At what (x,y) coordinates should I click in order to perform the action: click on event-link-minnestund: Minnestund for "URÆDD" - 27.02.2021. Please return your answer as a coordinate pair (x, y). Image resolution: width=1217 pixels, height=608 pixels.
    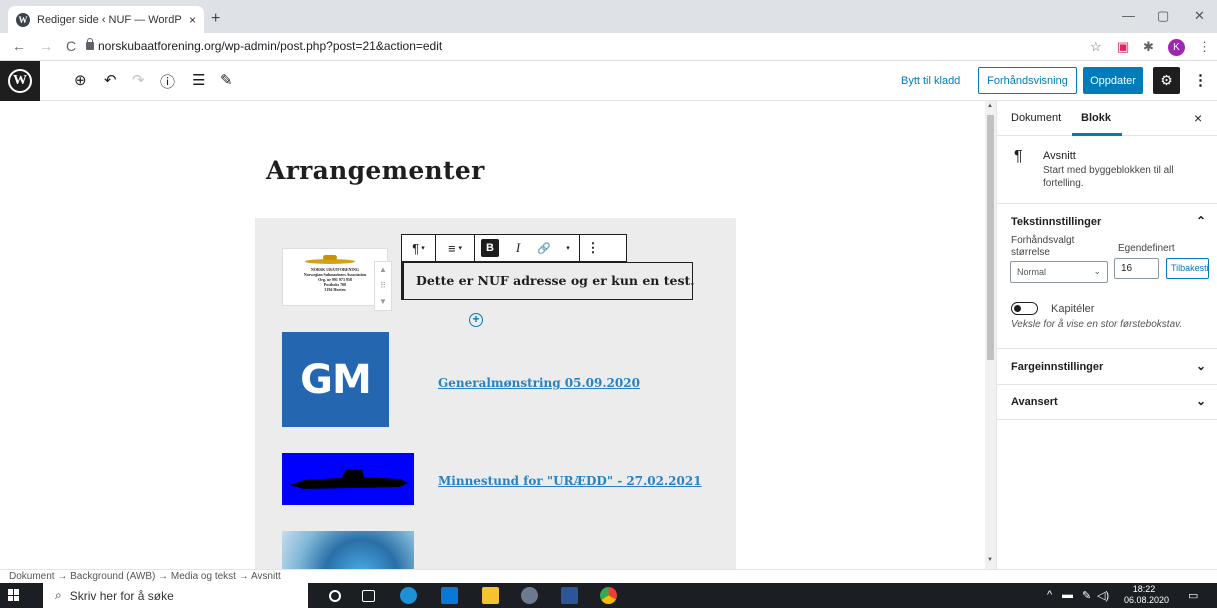
    Looking at the image, I should click on (570, 481).